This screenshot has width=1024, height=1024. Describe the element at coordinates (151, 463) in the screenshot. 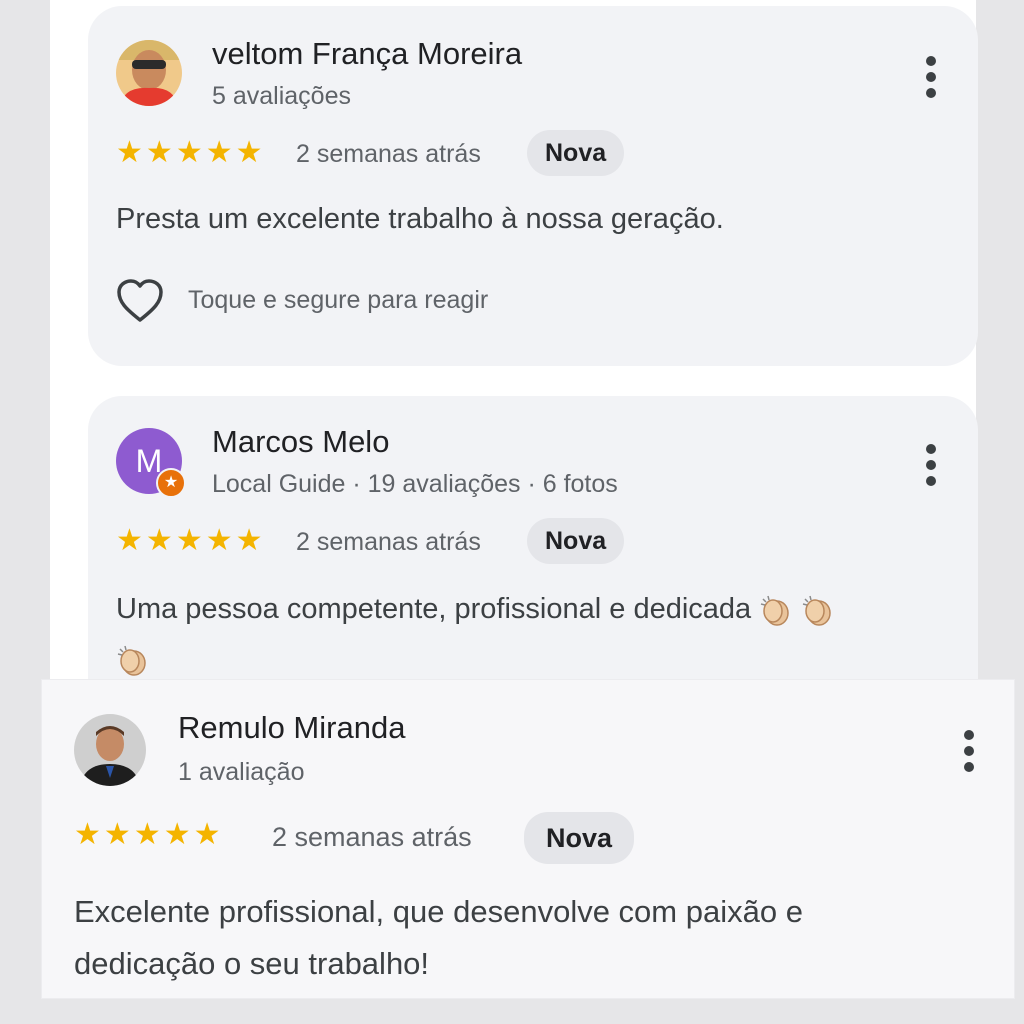

I see `reviewer-avatar: M ★` at that location.